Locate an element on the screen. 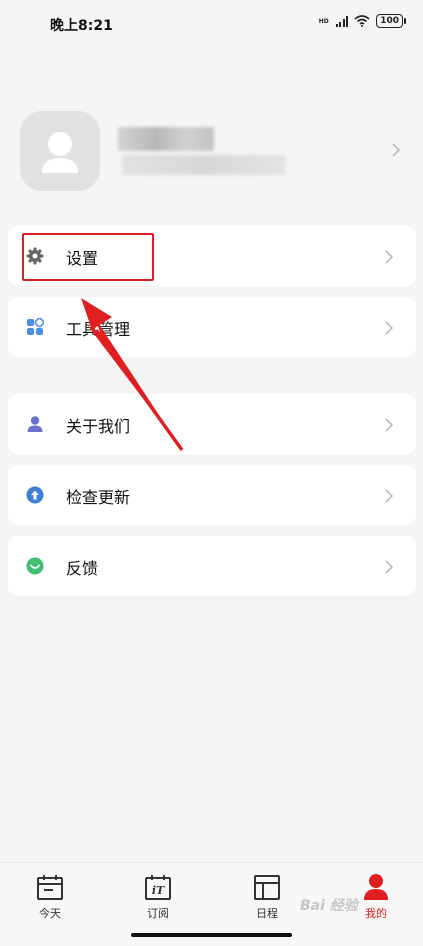 This screenshot has width=423, height=946. about-card: 关于我们 is located at coordinates (212, 424).